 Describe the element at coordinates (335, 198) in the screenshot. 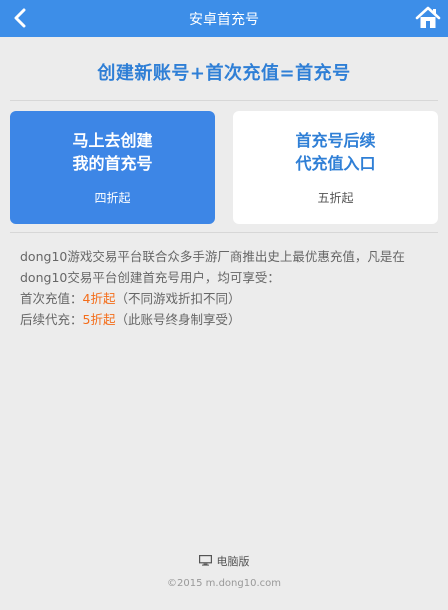

I see `card-discount: 五折起` at that location.